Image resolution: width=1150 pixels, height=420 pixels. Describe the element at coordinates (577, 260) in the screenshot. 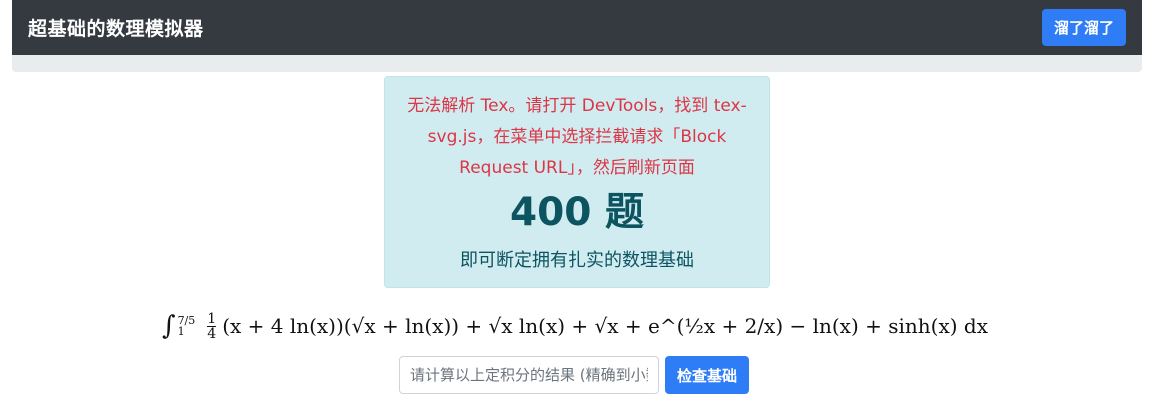

I see `alert-subtitle: 即可断定拥有扎实的数理基础` at that location.